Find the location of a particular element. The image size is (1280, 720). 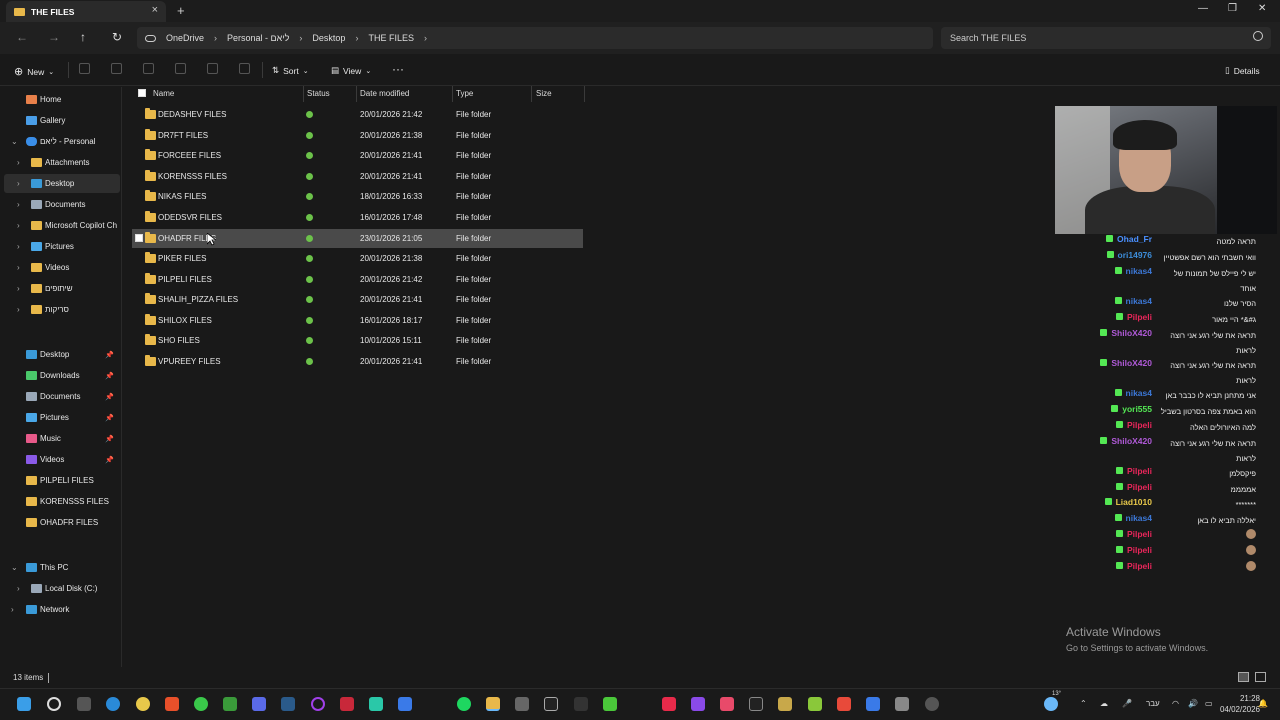

wifi-icon: ◠ is located at coordinates (1175, 703).